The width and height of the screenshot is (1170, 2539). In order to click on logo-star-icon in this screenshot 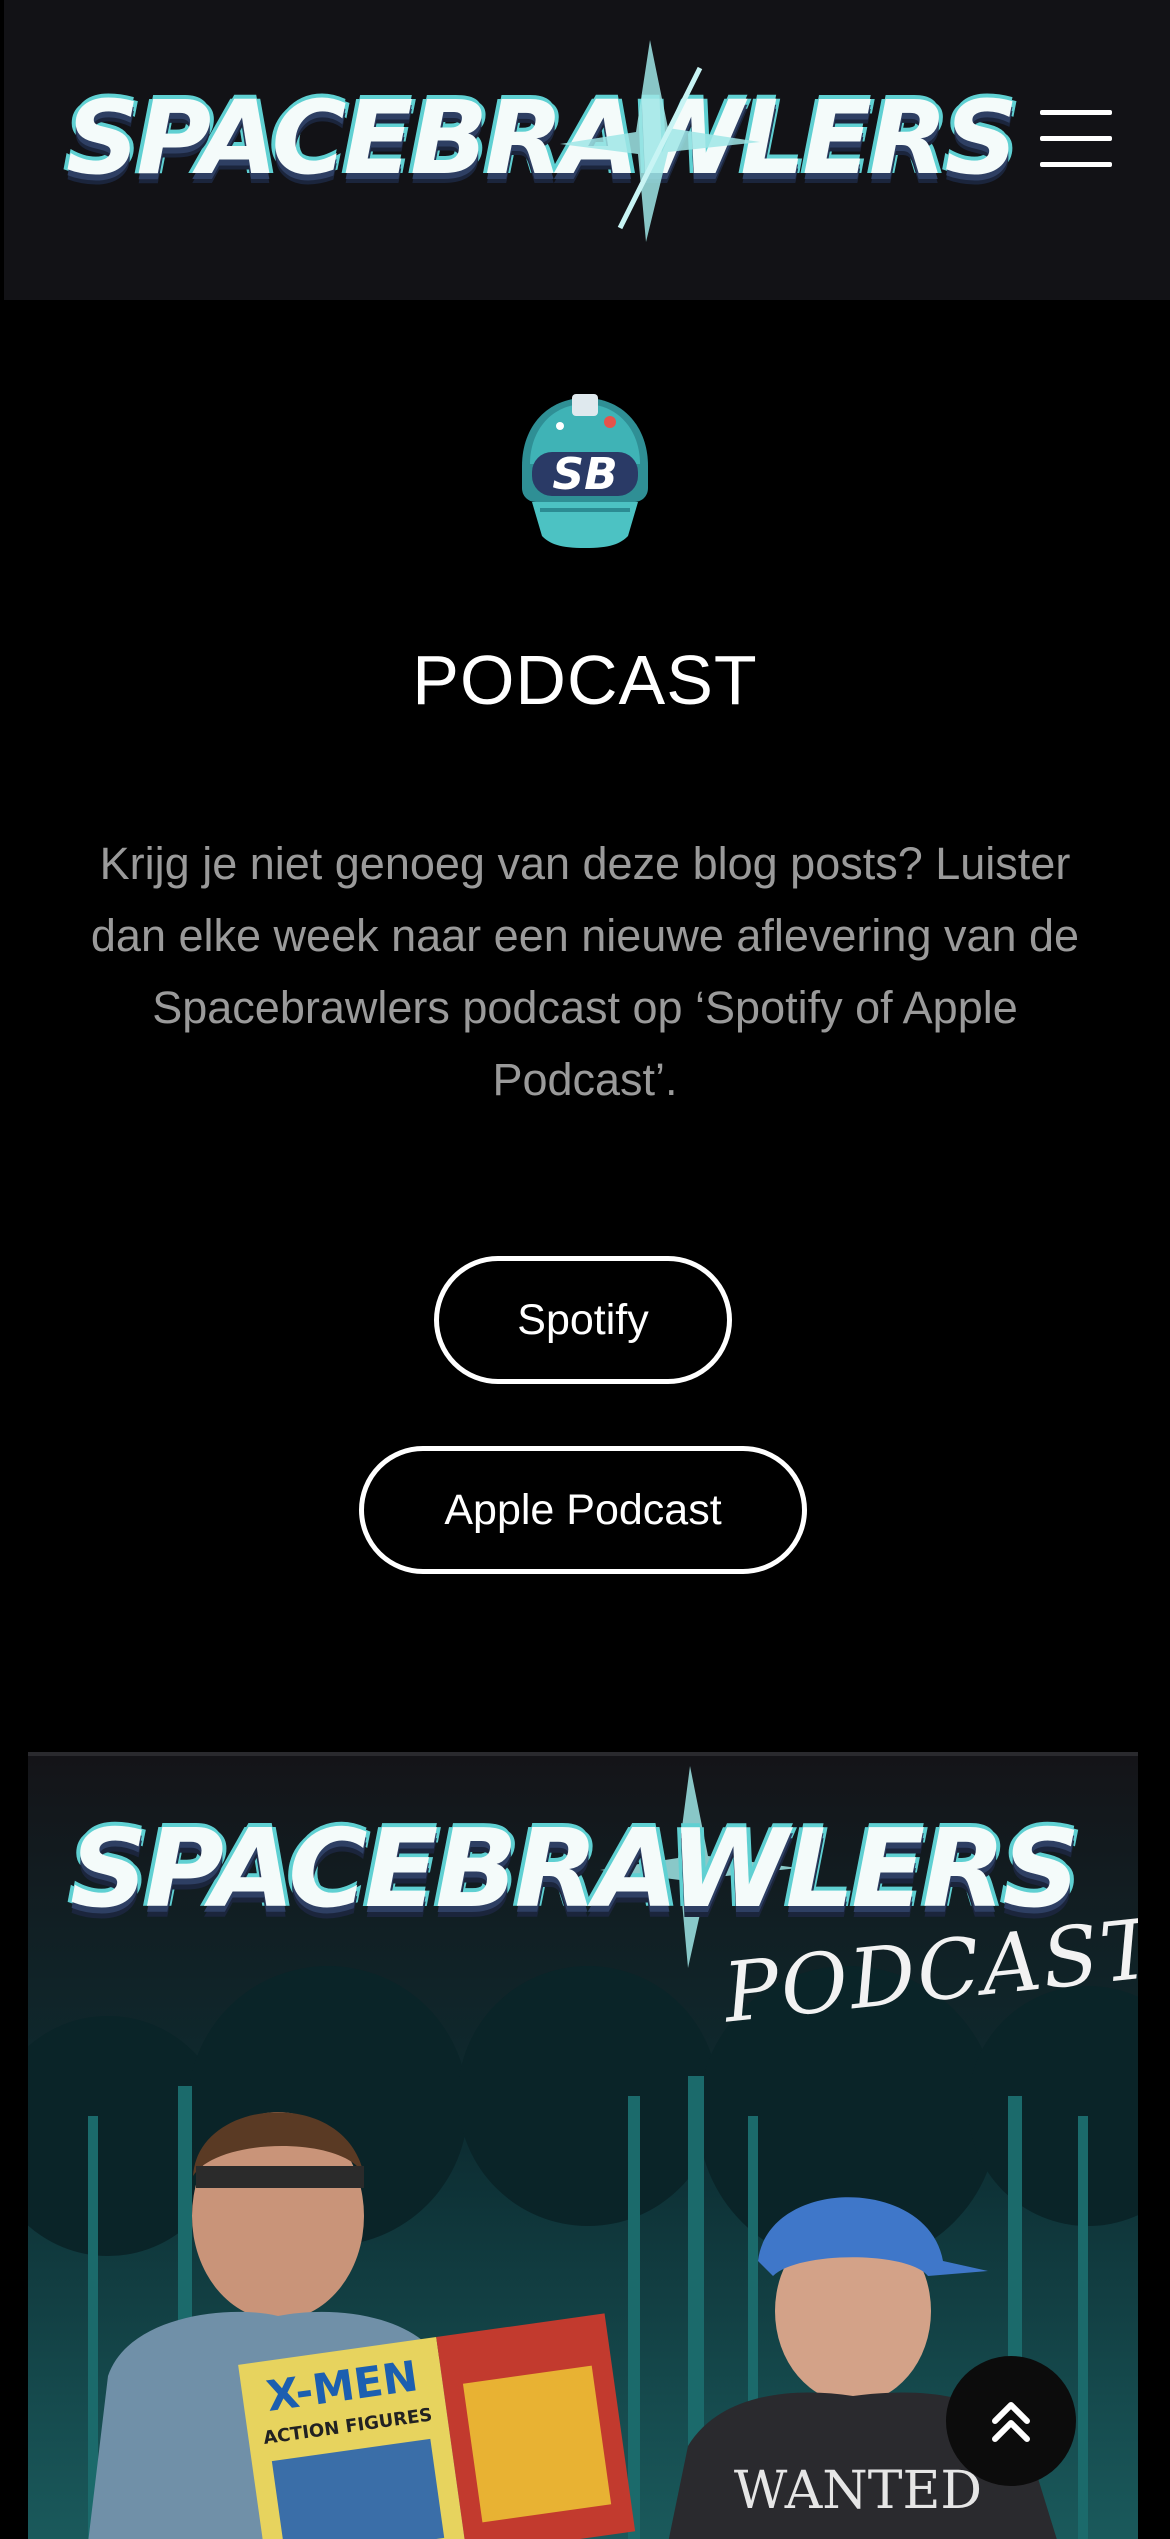, I will do `click(660, 141)`.